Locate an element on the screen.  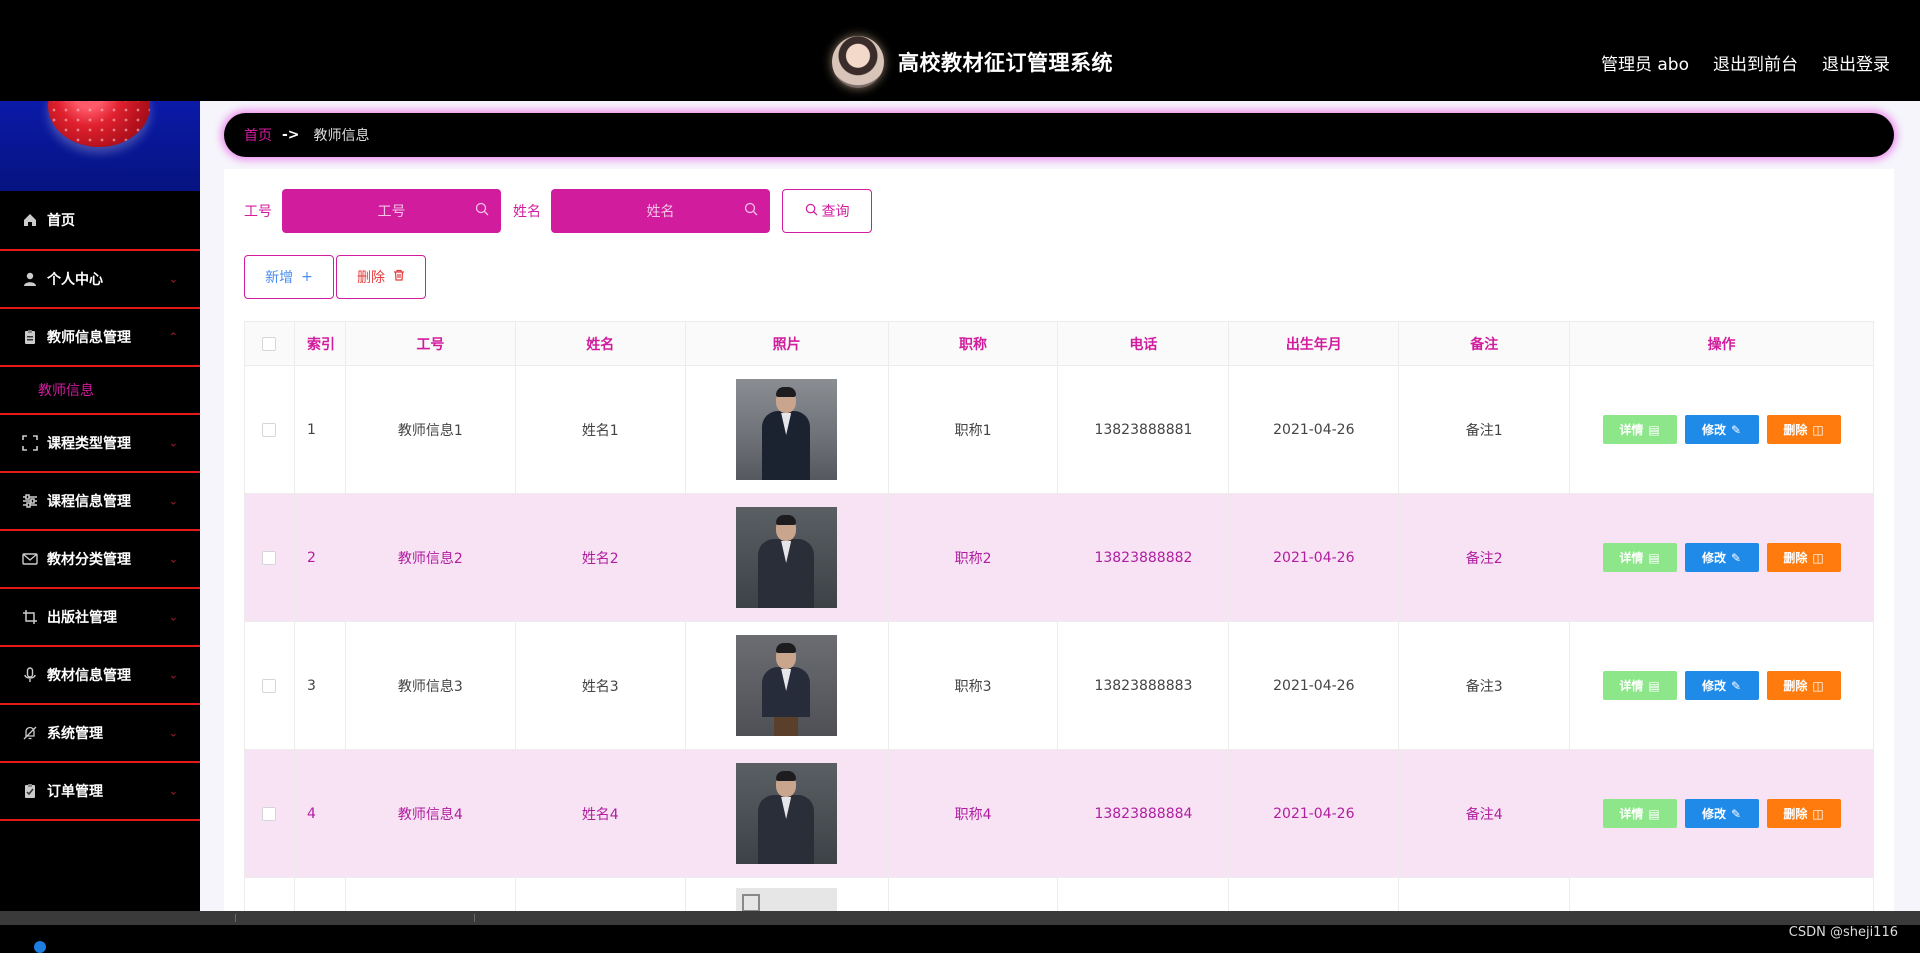
sidebar-item-teacher-management: 教师信息管理 ⌃ is located at coordinates (100, 338).